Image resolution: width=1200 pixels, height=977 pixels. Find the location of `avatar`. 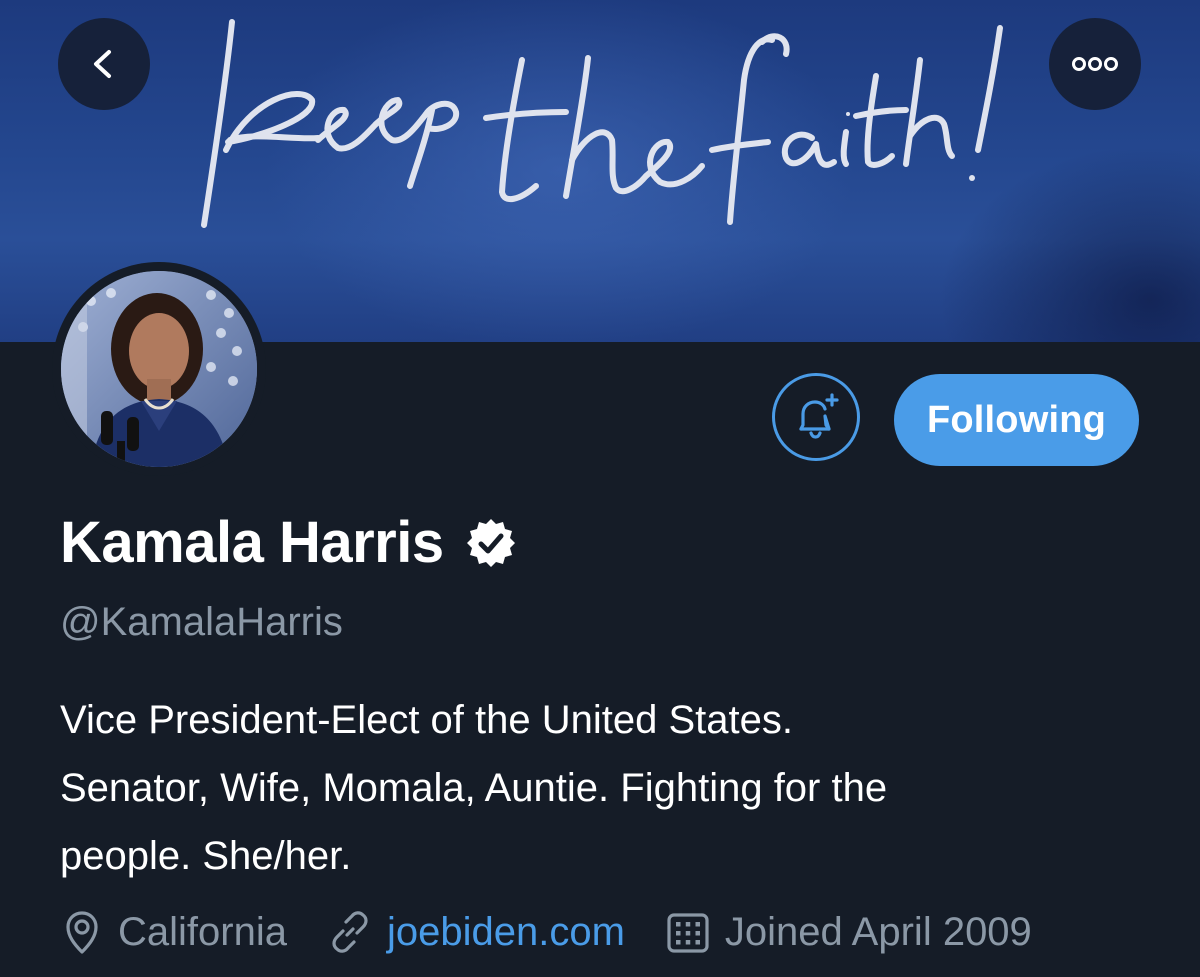

avatar is located at coordinates (159, 369).